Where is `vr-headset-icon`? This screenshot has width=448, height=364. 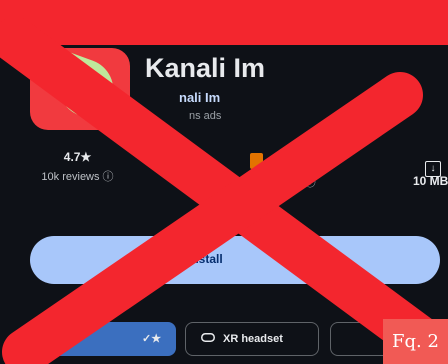
vr-headset-icon is located at coordinates (208, 339).